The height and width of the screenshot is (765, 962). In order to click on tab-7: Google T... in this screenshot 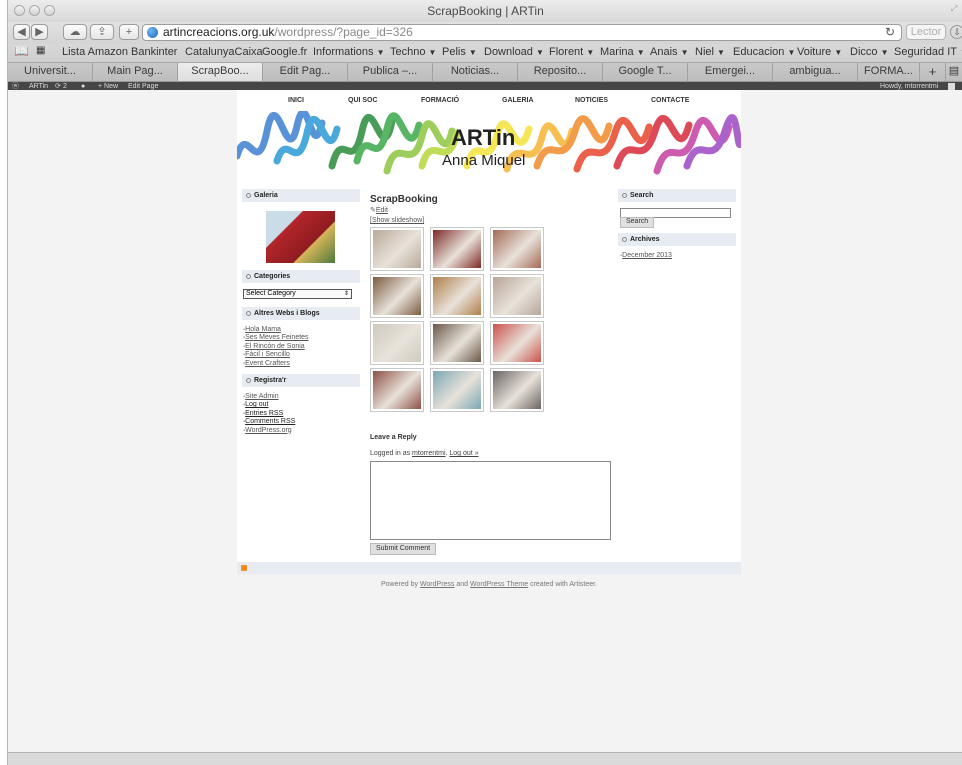, I will do `click(645, 72)`.